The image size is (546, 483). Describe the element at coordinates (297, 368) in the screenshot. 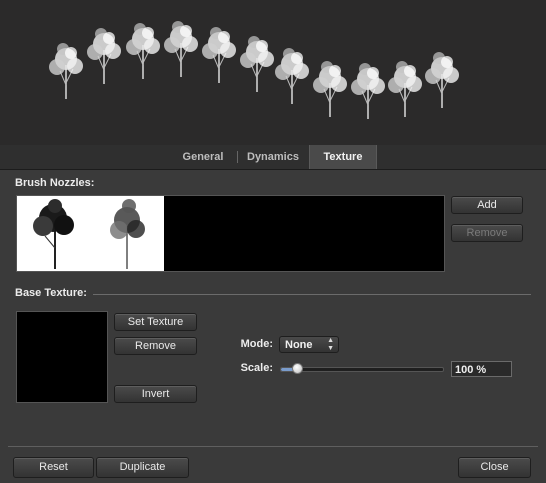

I see `scale-slider-knob` at that location.